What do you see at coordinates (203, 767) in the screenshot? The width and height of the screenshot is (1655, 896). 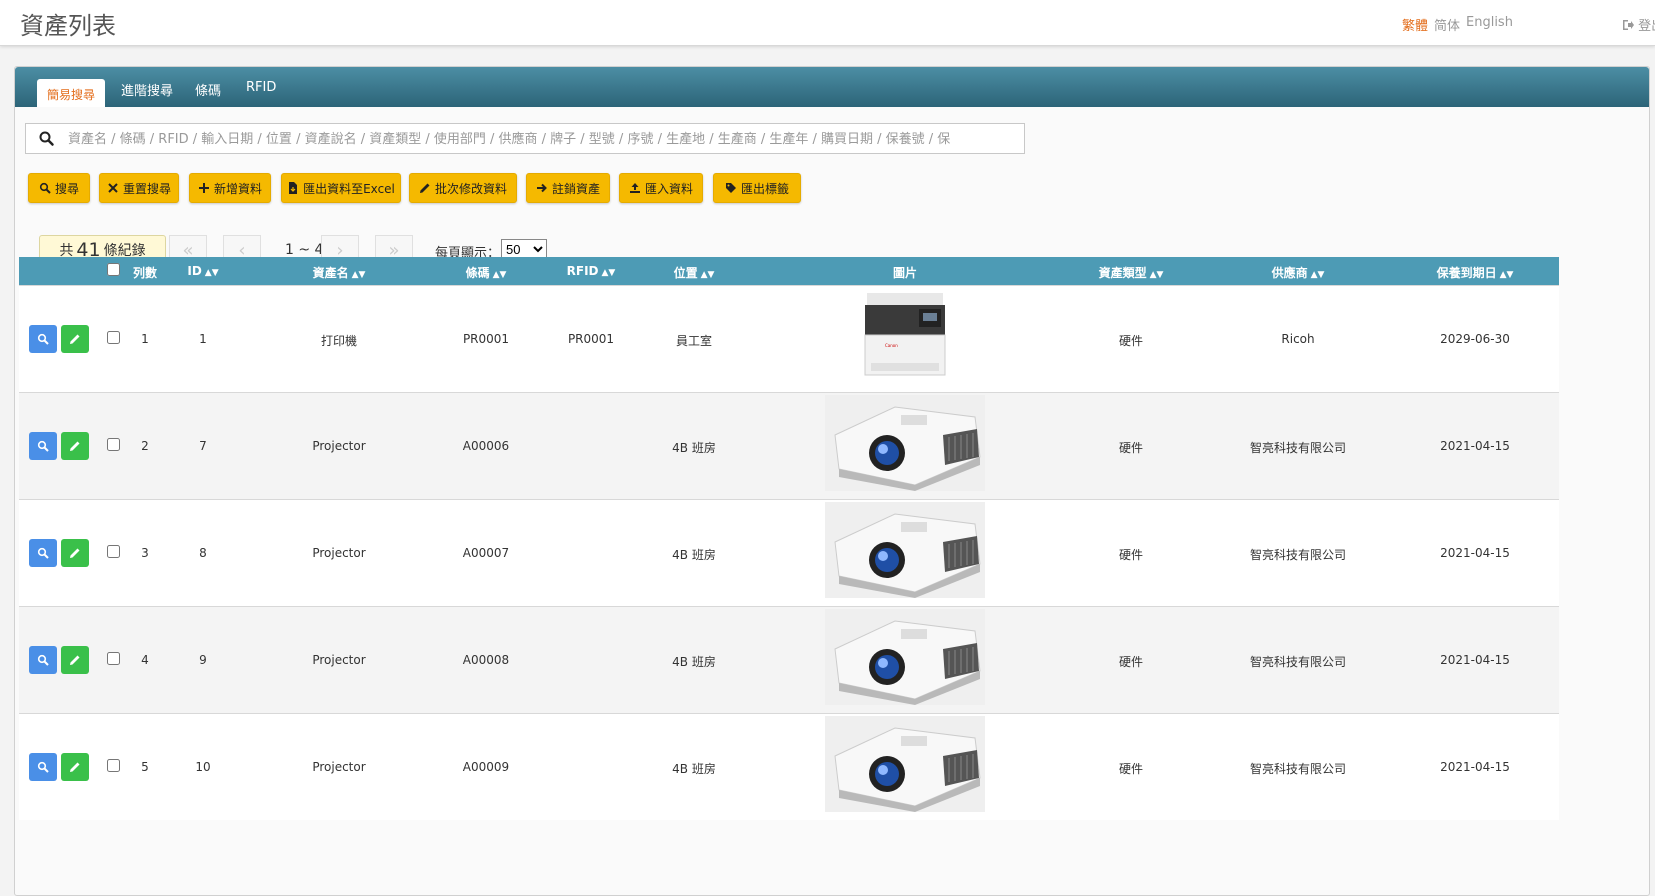 I see `cell-id: 10` at bounding box center [203, 767].